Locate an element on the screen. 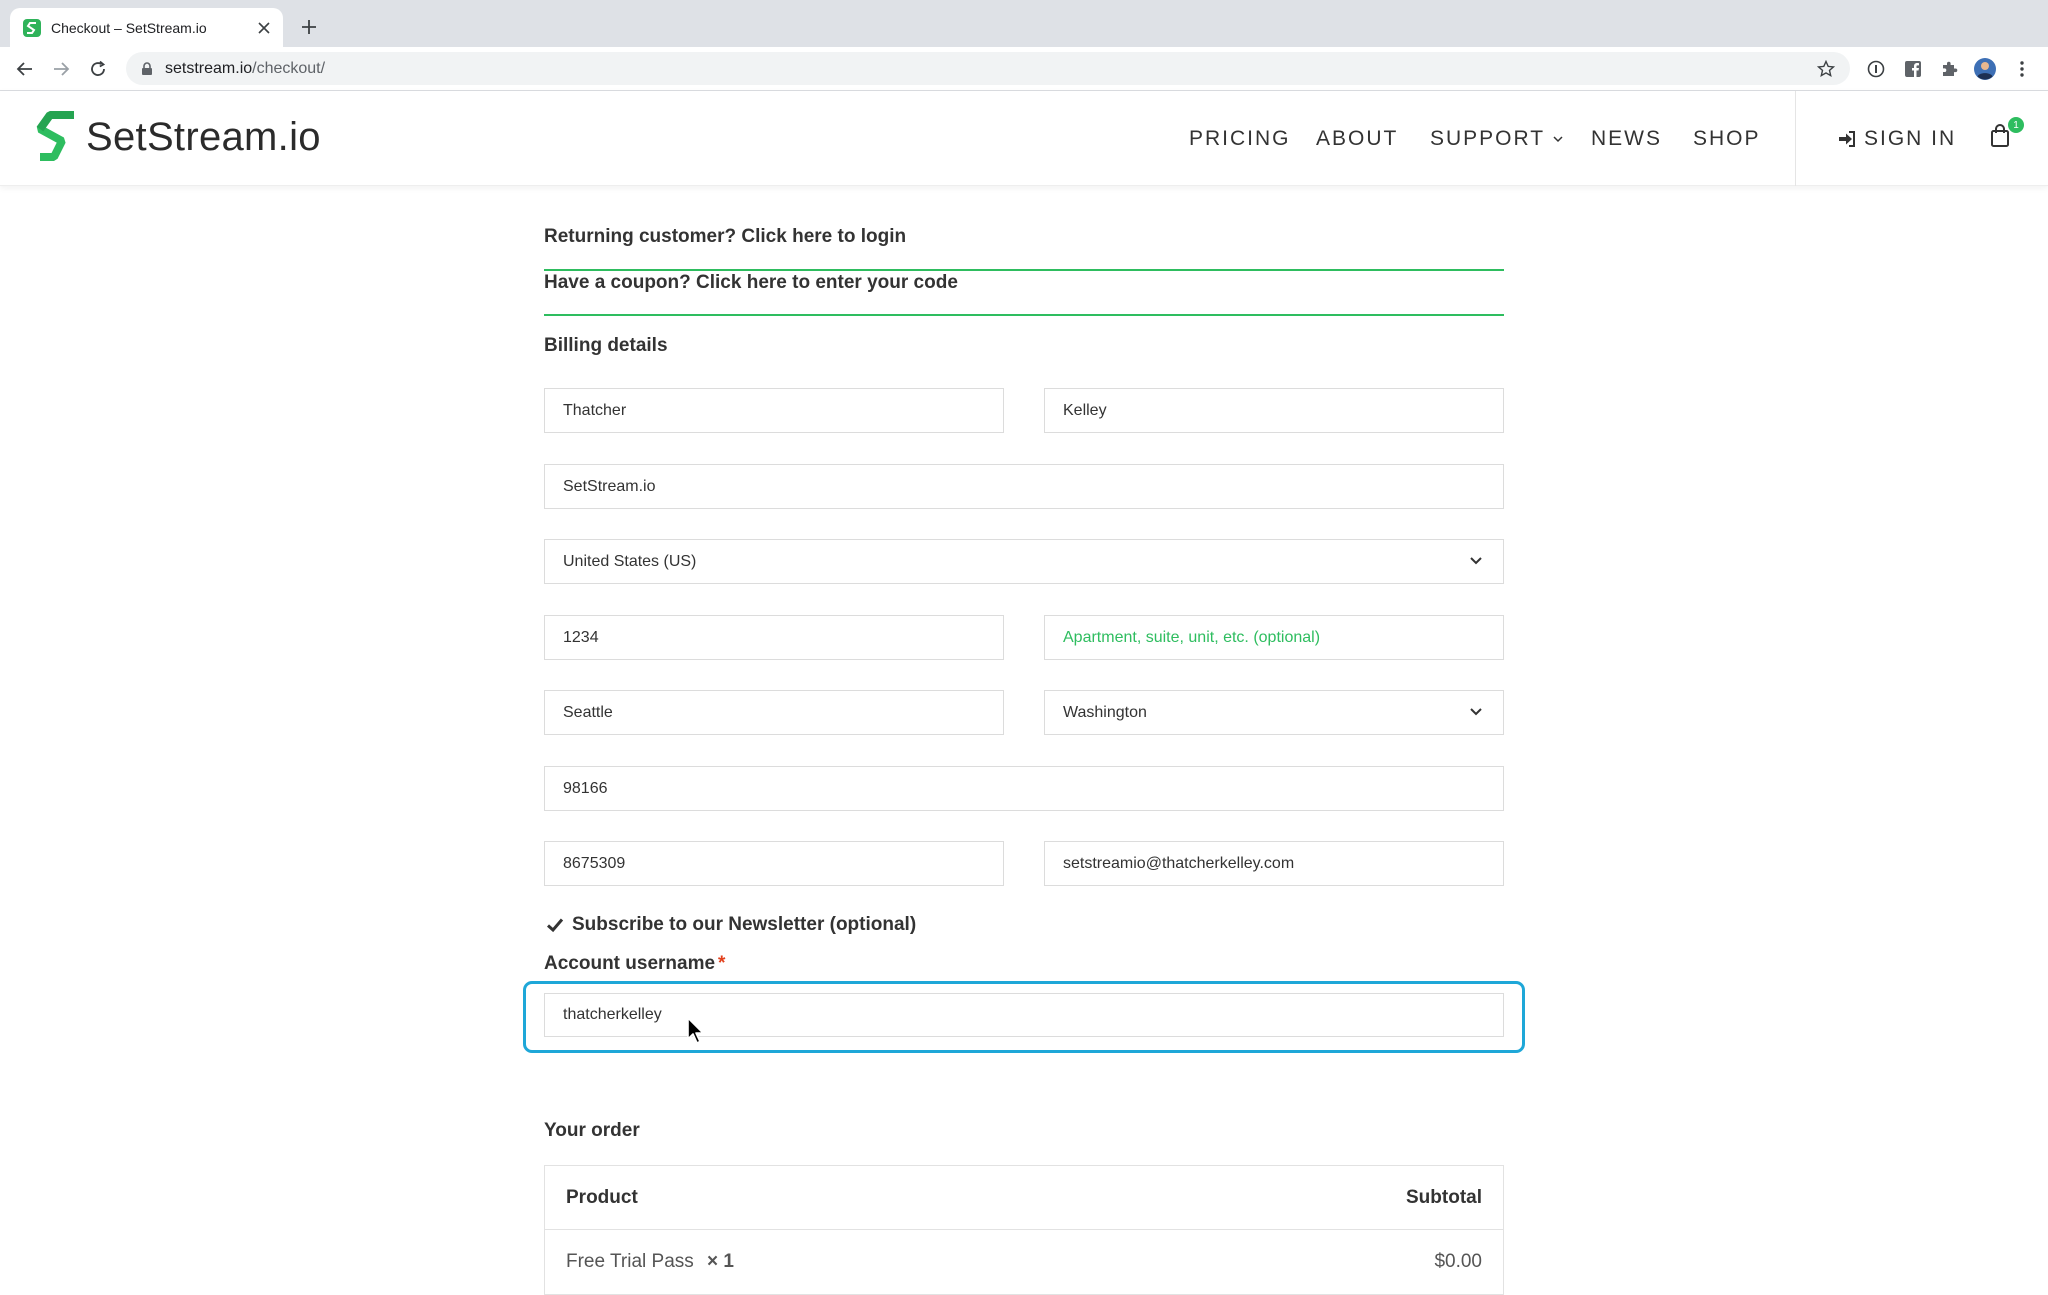  state-select: Washington is located at coordinates (1274, 712).